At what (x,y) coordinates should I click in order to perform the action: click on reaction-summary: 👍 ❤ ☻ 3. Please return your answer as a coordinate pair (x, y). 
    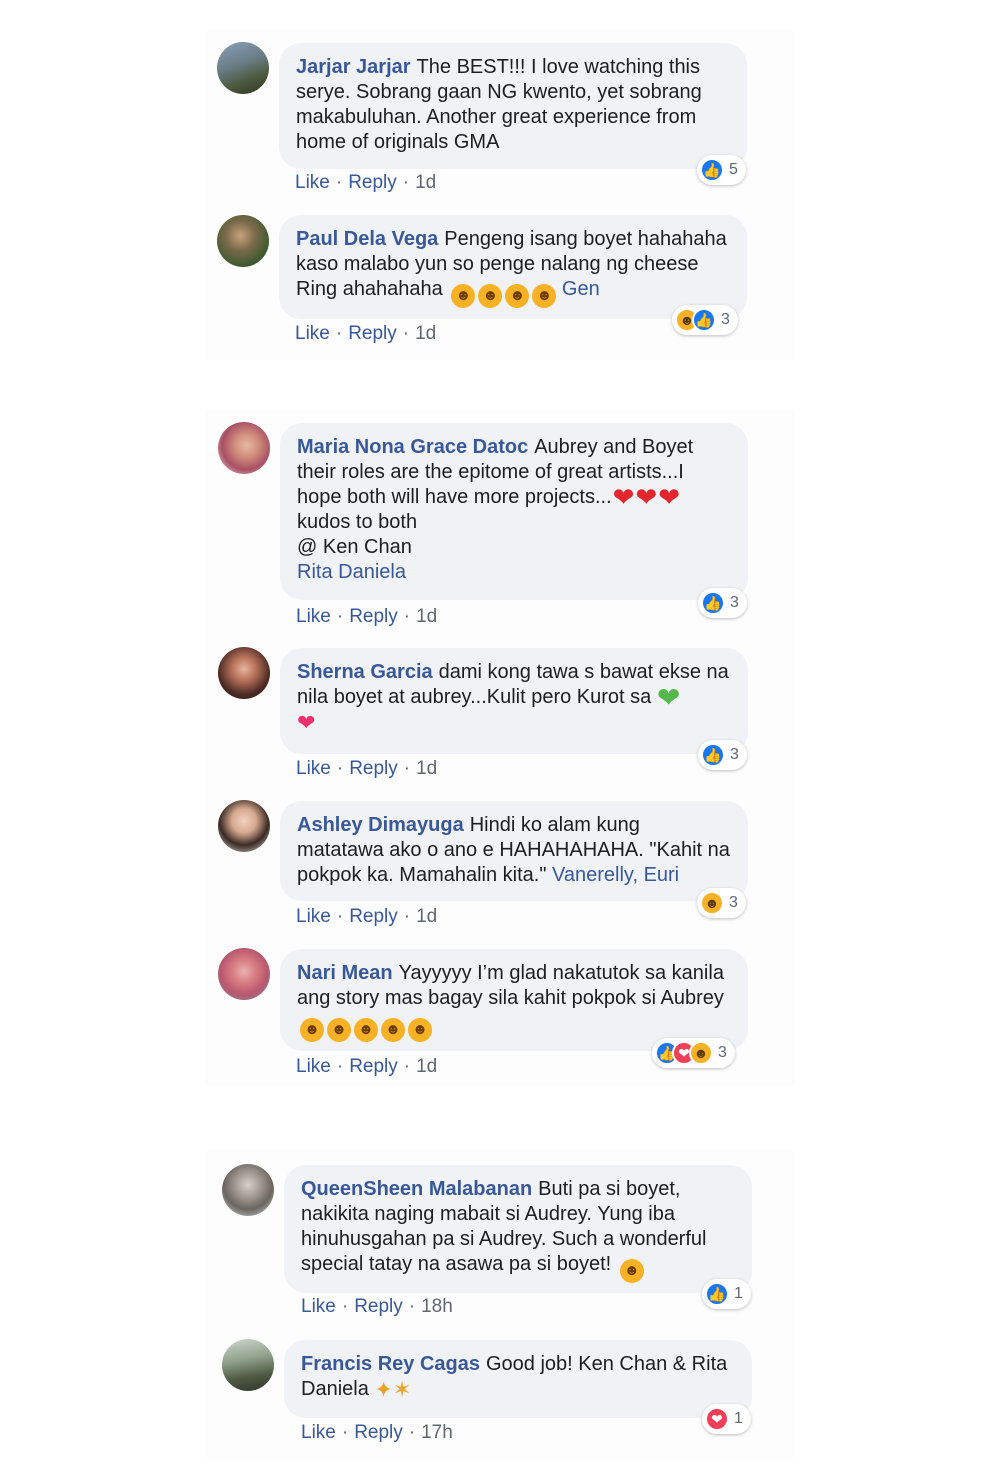
    Looking at the image, I should click on (693, 1053).